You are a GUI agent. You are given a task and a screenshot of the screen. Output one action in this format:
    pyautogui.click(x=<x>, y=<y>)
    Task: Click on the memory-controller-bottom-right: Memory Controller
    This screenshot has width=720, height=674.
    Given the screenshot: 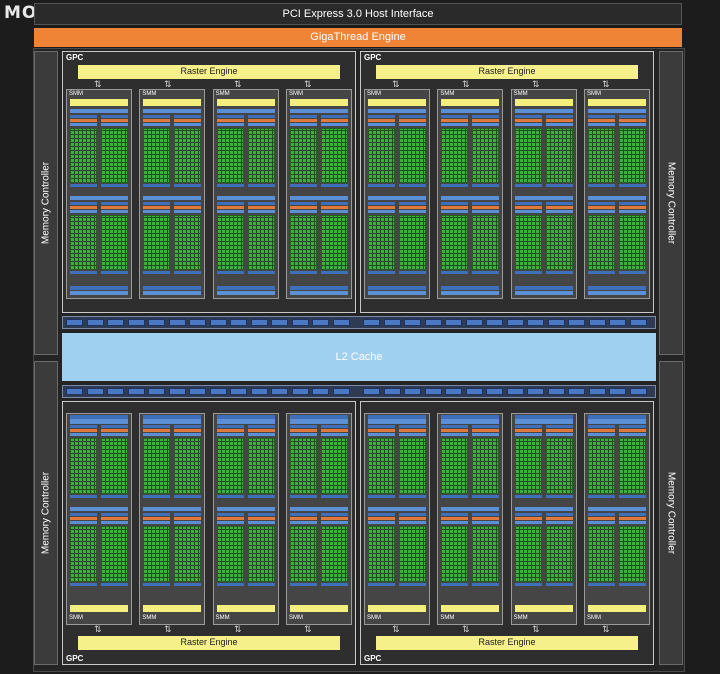 What is the action you would take?
    pyautogui.click(x=671, y=513)
    